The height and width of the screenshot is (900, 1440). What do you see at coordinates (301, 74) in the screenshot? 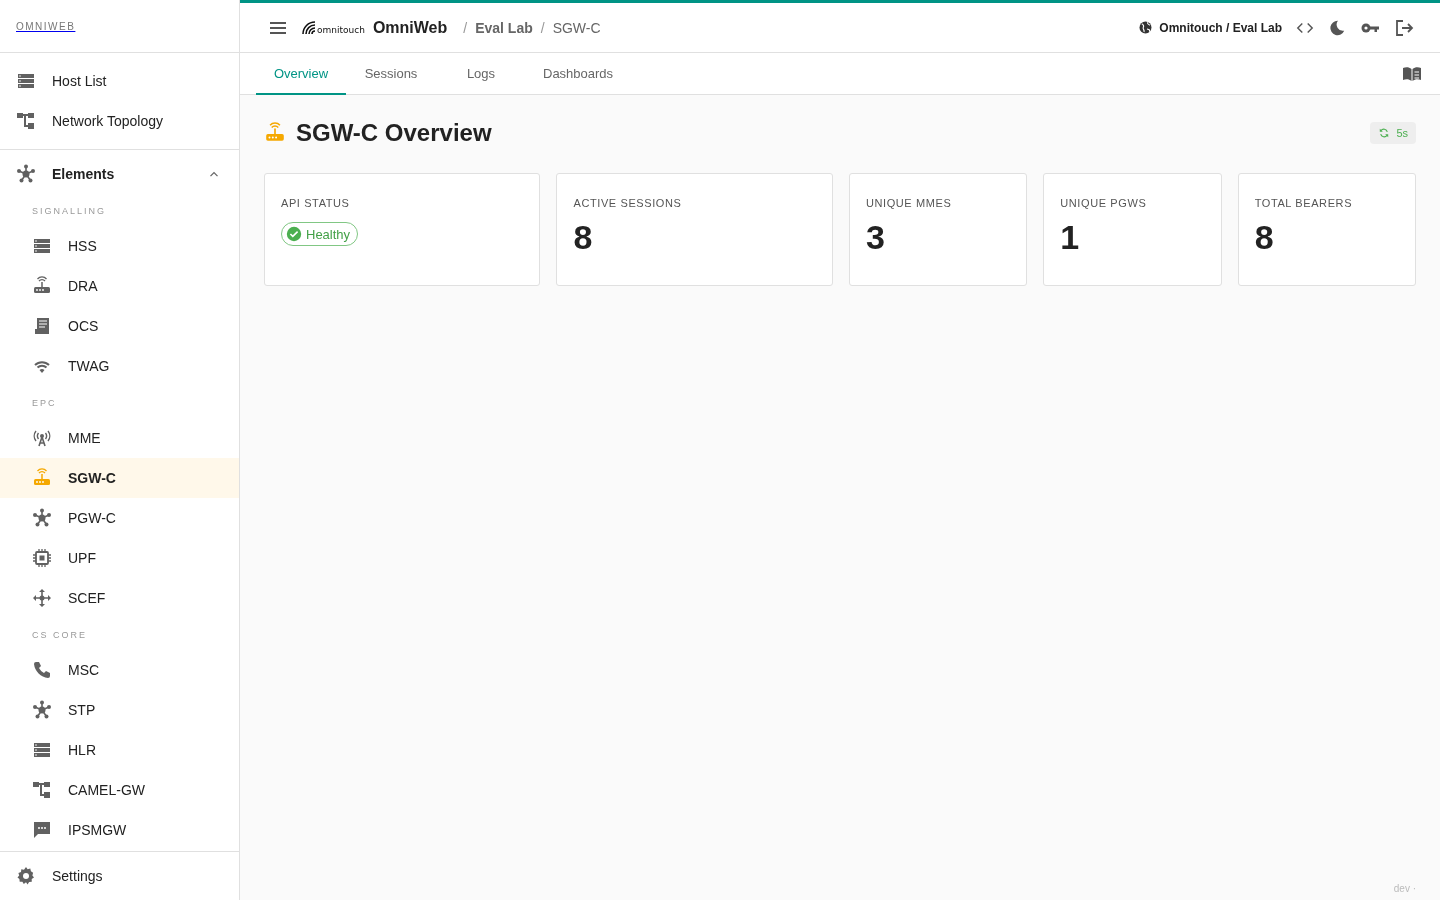
I see `tab: Overview` at bounding box center [301, 74].